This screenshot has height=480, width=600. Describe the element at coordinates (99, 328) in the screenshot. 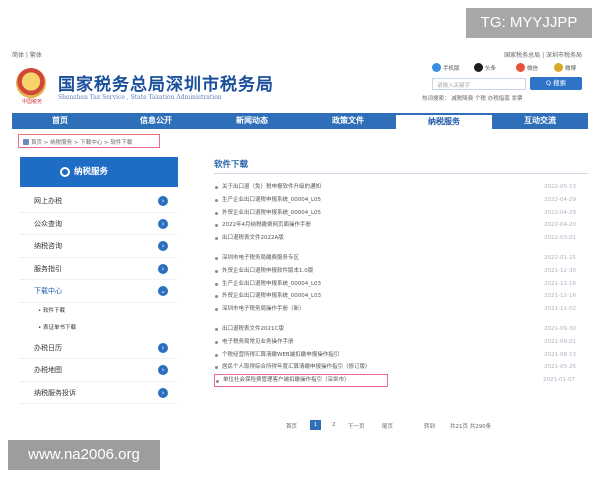

I see `sidebar-subitem-forms: • 表证单书下载` at that location.